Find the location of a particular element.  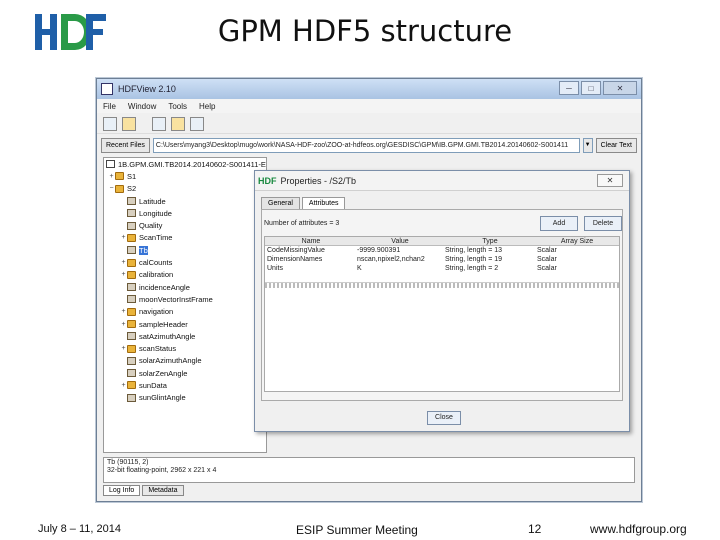

tree-item: solarAzimuthAngle is located at coordinates (185, 361).